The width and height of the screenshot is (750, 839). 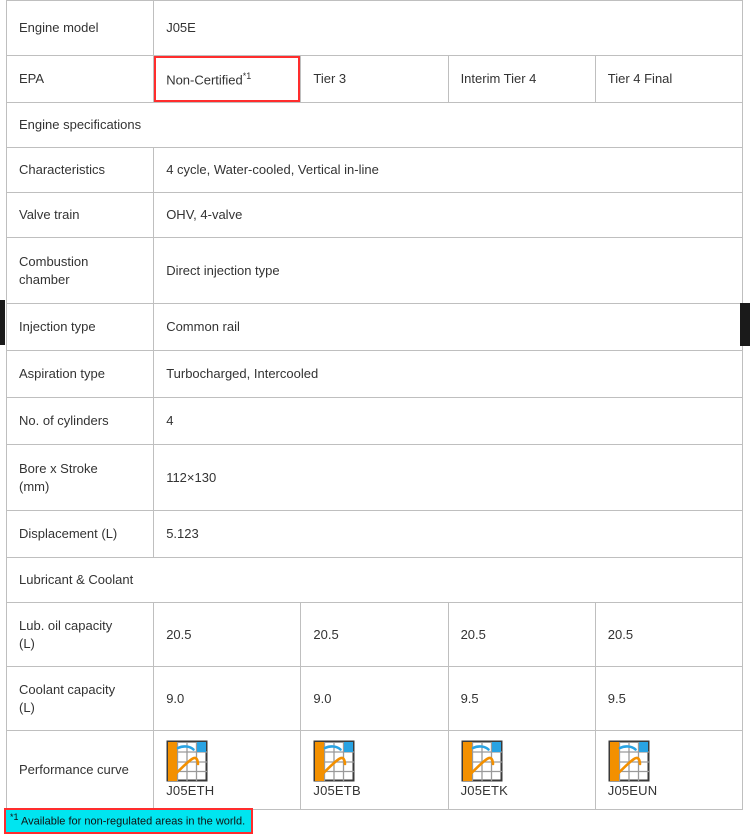 I want to click on performance-curve-thumb-3: J05ETK, so click(x=484, y=770).